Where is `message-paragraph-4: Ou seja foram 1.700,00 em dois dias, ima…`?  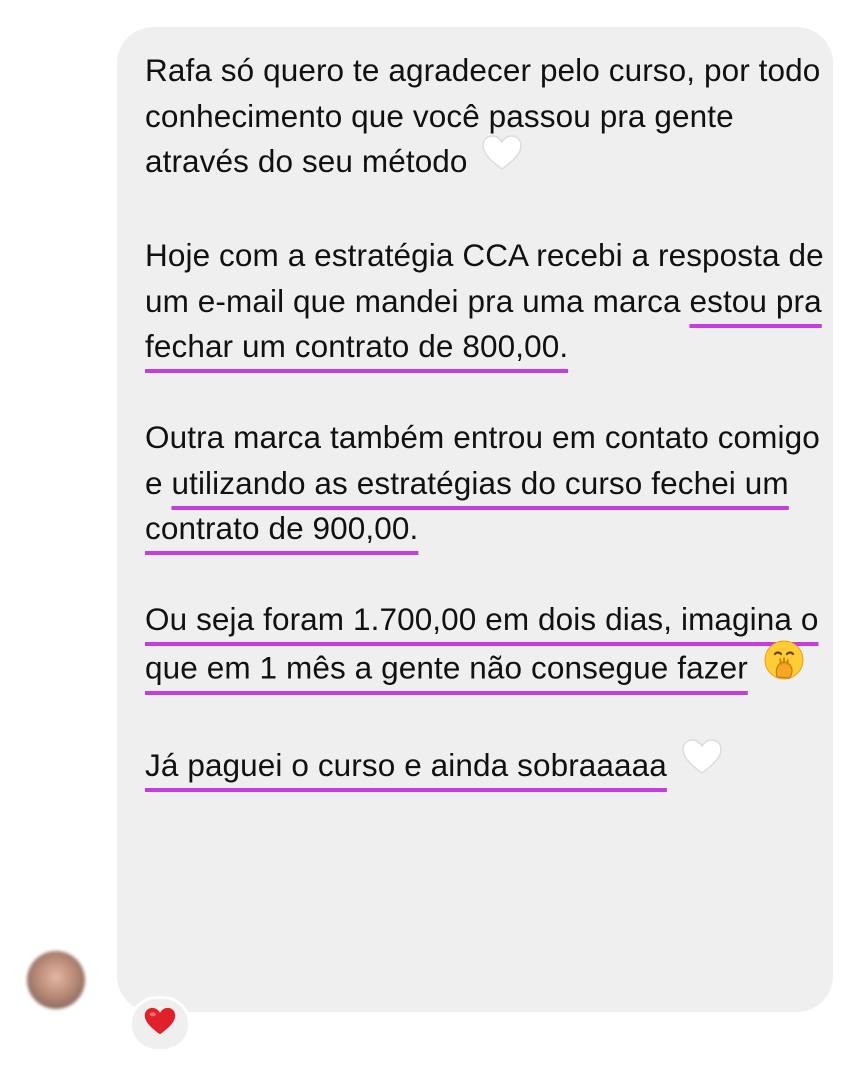 message-paragraph-4: Ou seja foram 1.700,00 em dois dias, ima… is located at coordinates (485, 647).